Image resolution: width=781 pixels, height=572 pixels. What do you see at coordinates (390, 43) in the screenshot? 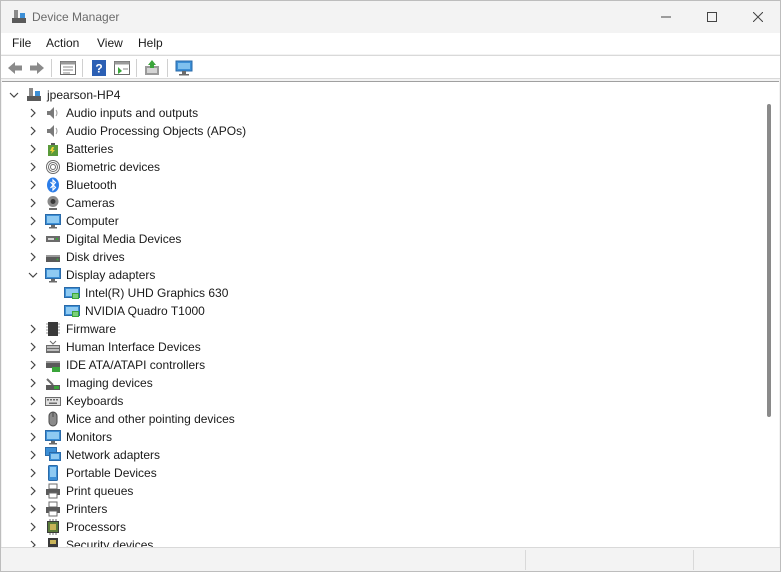
I see `menu-bar: File Action View Help` at bounding box center [390, 43].